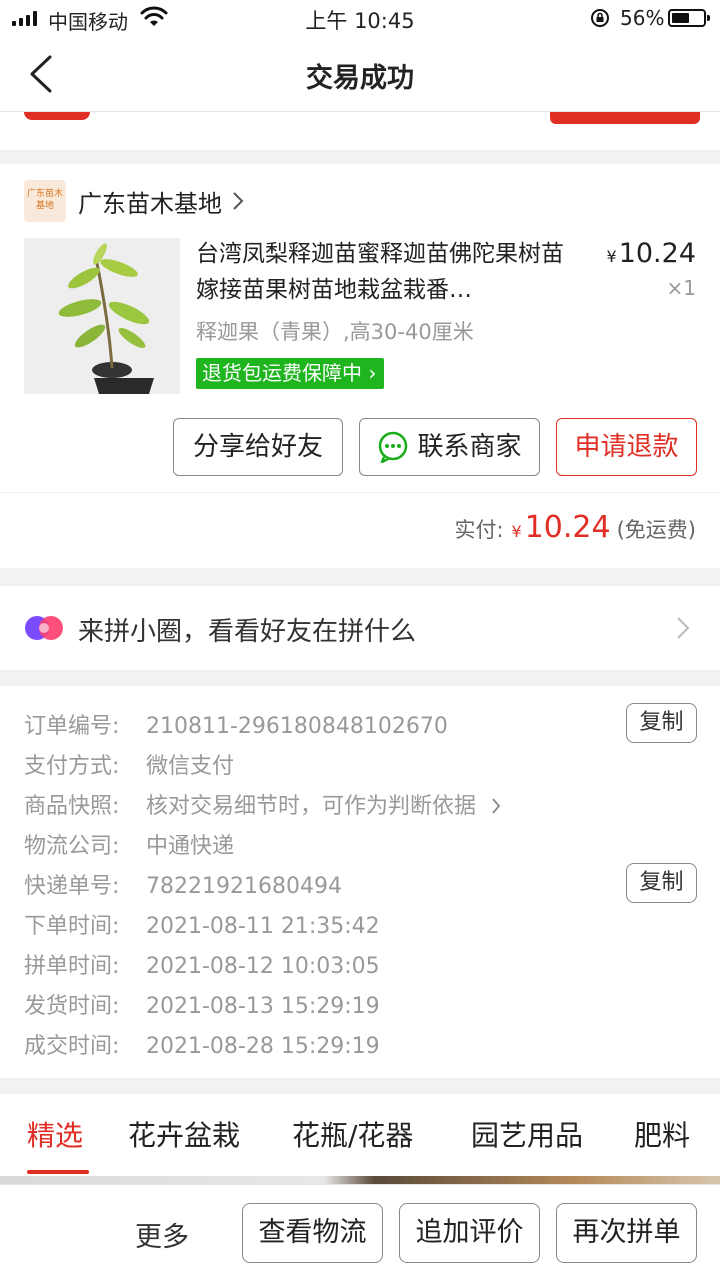 The width and height of the screenshot is (720, 1280). I want to click on ship-time-value: 2021-08-13 15:29:19, so click(263, 1006).